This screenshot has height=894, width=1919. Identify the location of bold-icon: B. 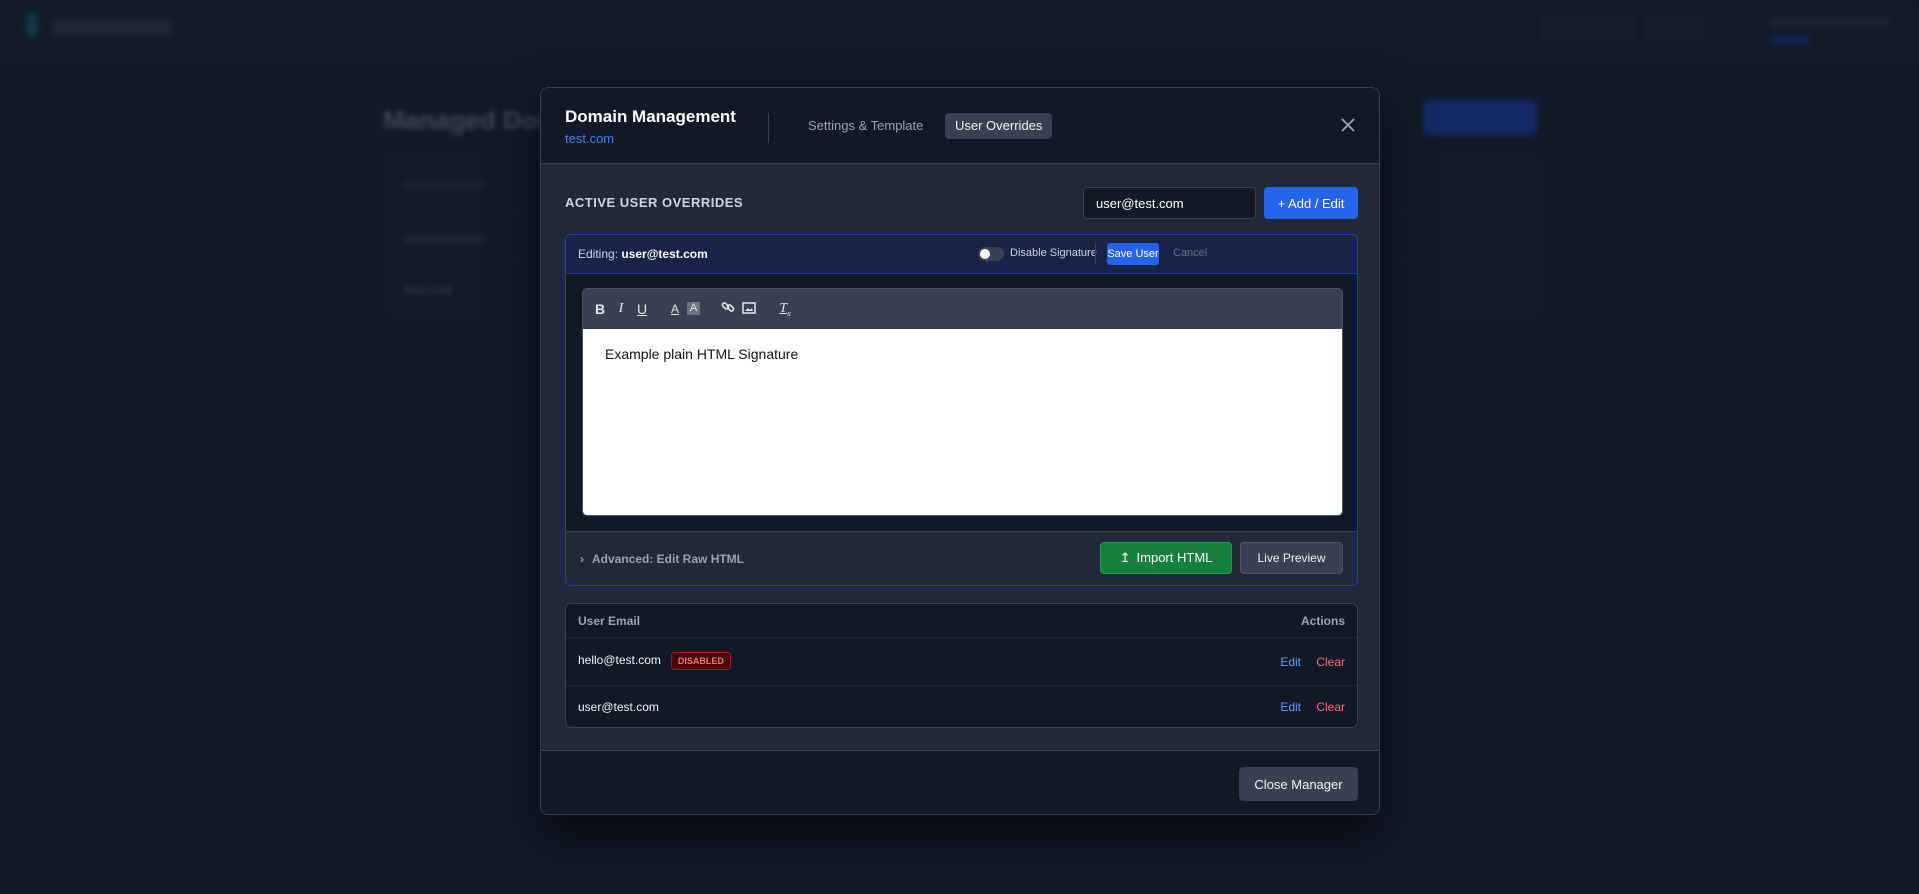
(600, 309).